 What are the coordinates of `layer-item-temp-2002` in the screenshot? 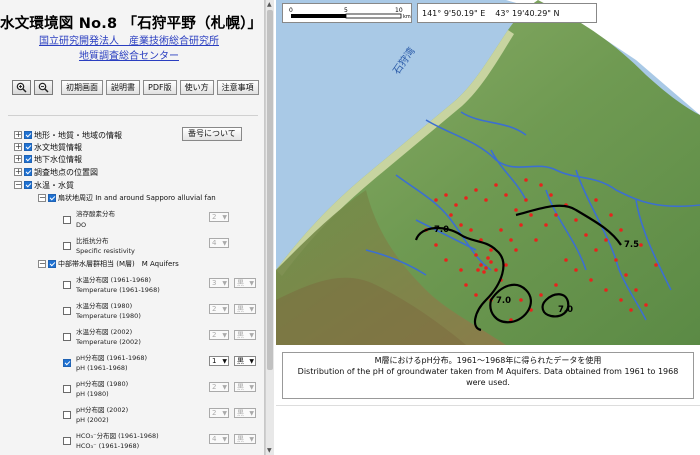 It's located at (67, 337).